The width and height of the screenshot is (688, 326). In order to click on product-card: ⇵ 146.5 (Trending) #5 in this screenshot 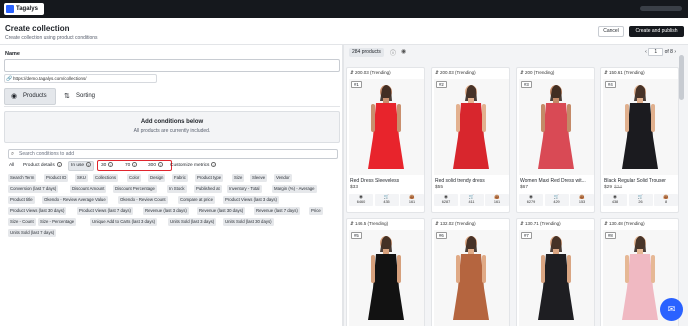, I will do `click(385, 272)`.